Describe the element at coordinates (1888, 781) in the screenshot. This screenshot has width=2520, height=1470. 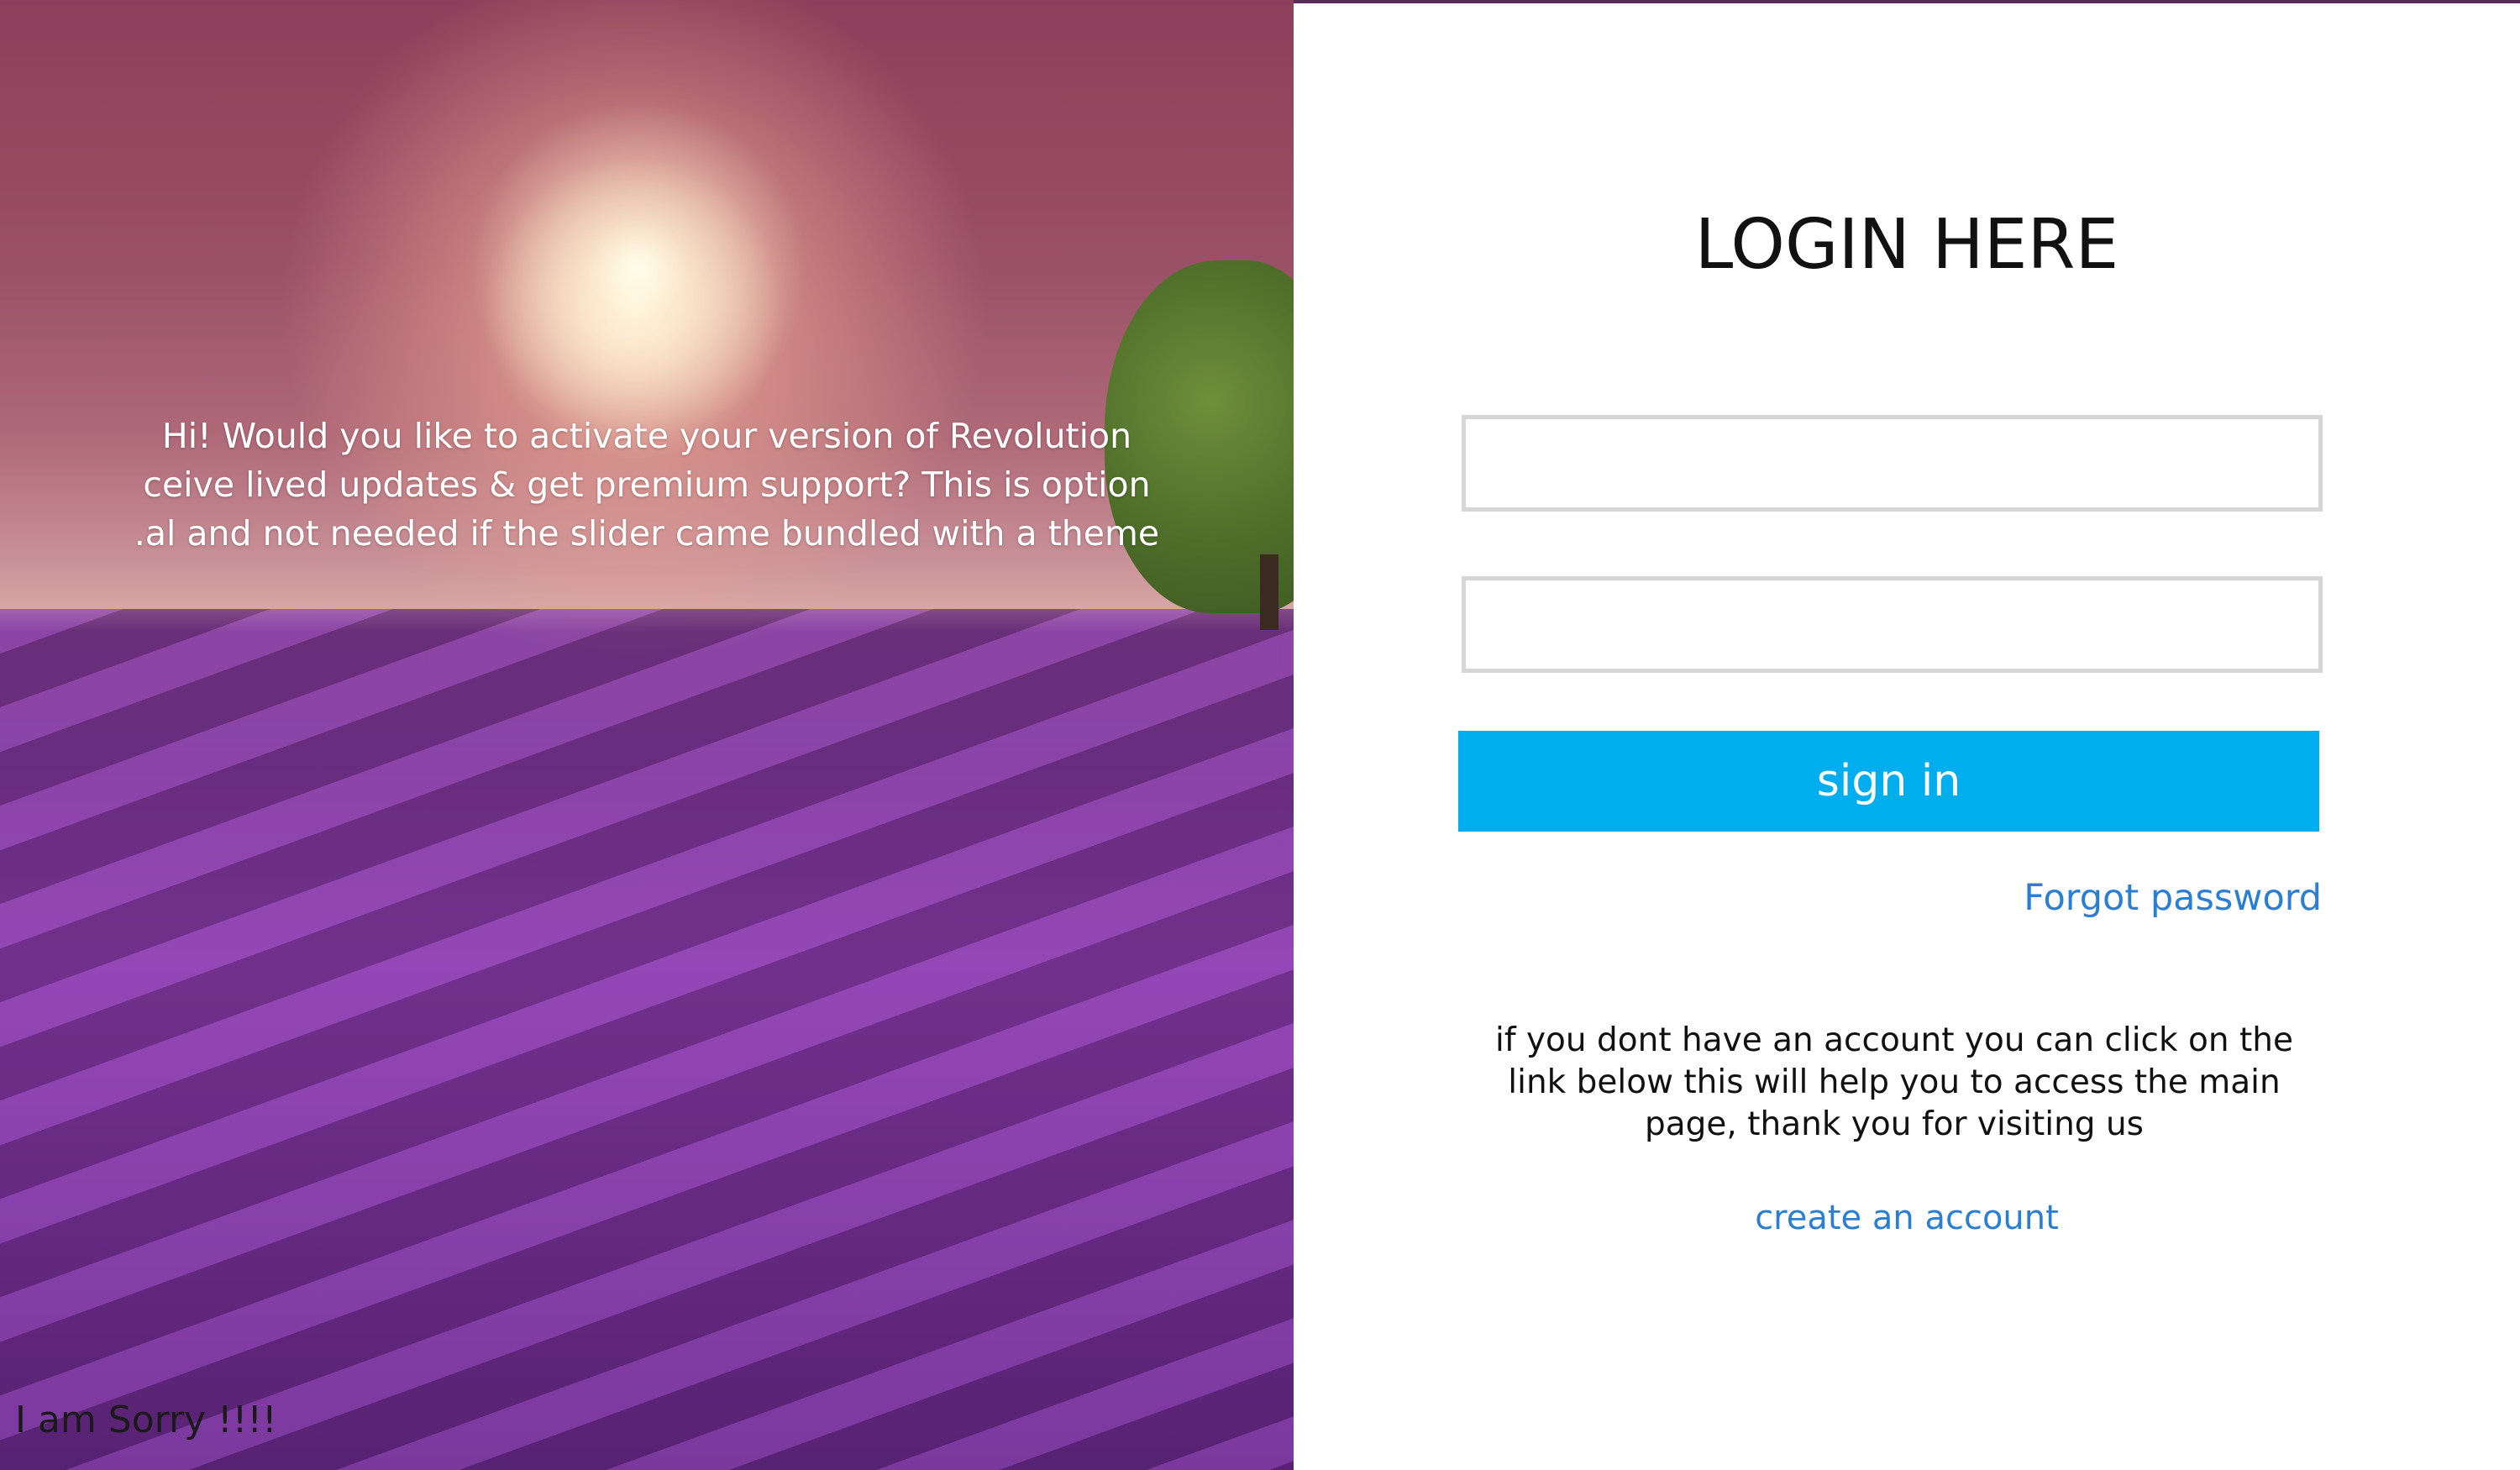
I see `sign-in-button: sign in` at that location.